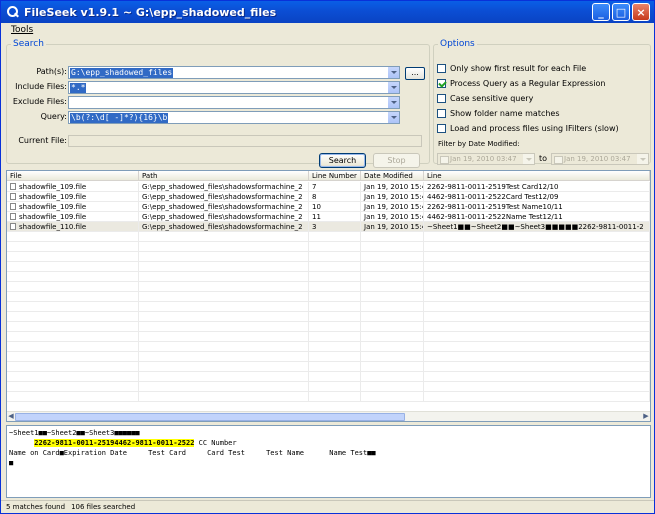 The image size is (655, 514). I want to click on path-combo: G:\epp_shadowed_files, so click(234, 72).